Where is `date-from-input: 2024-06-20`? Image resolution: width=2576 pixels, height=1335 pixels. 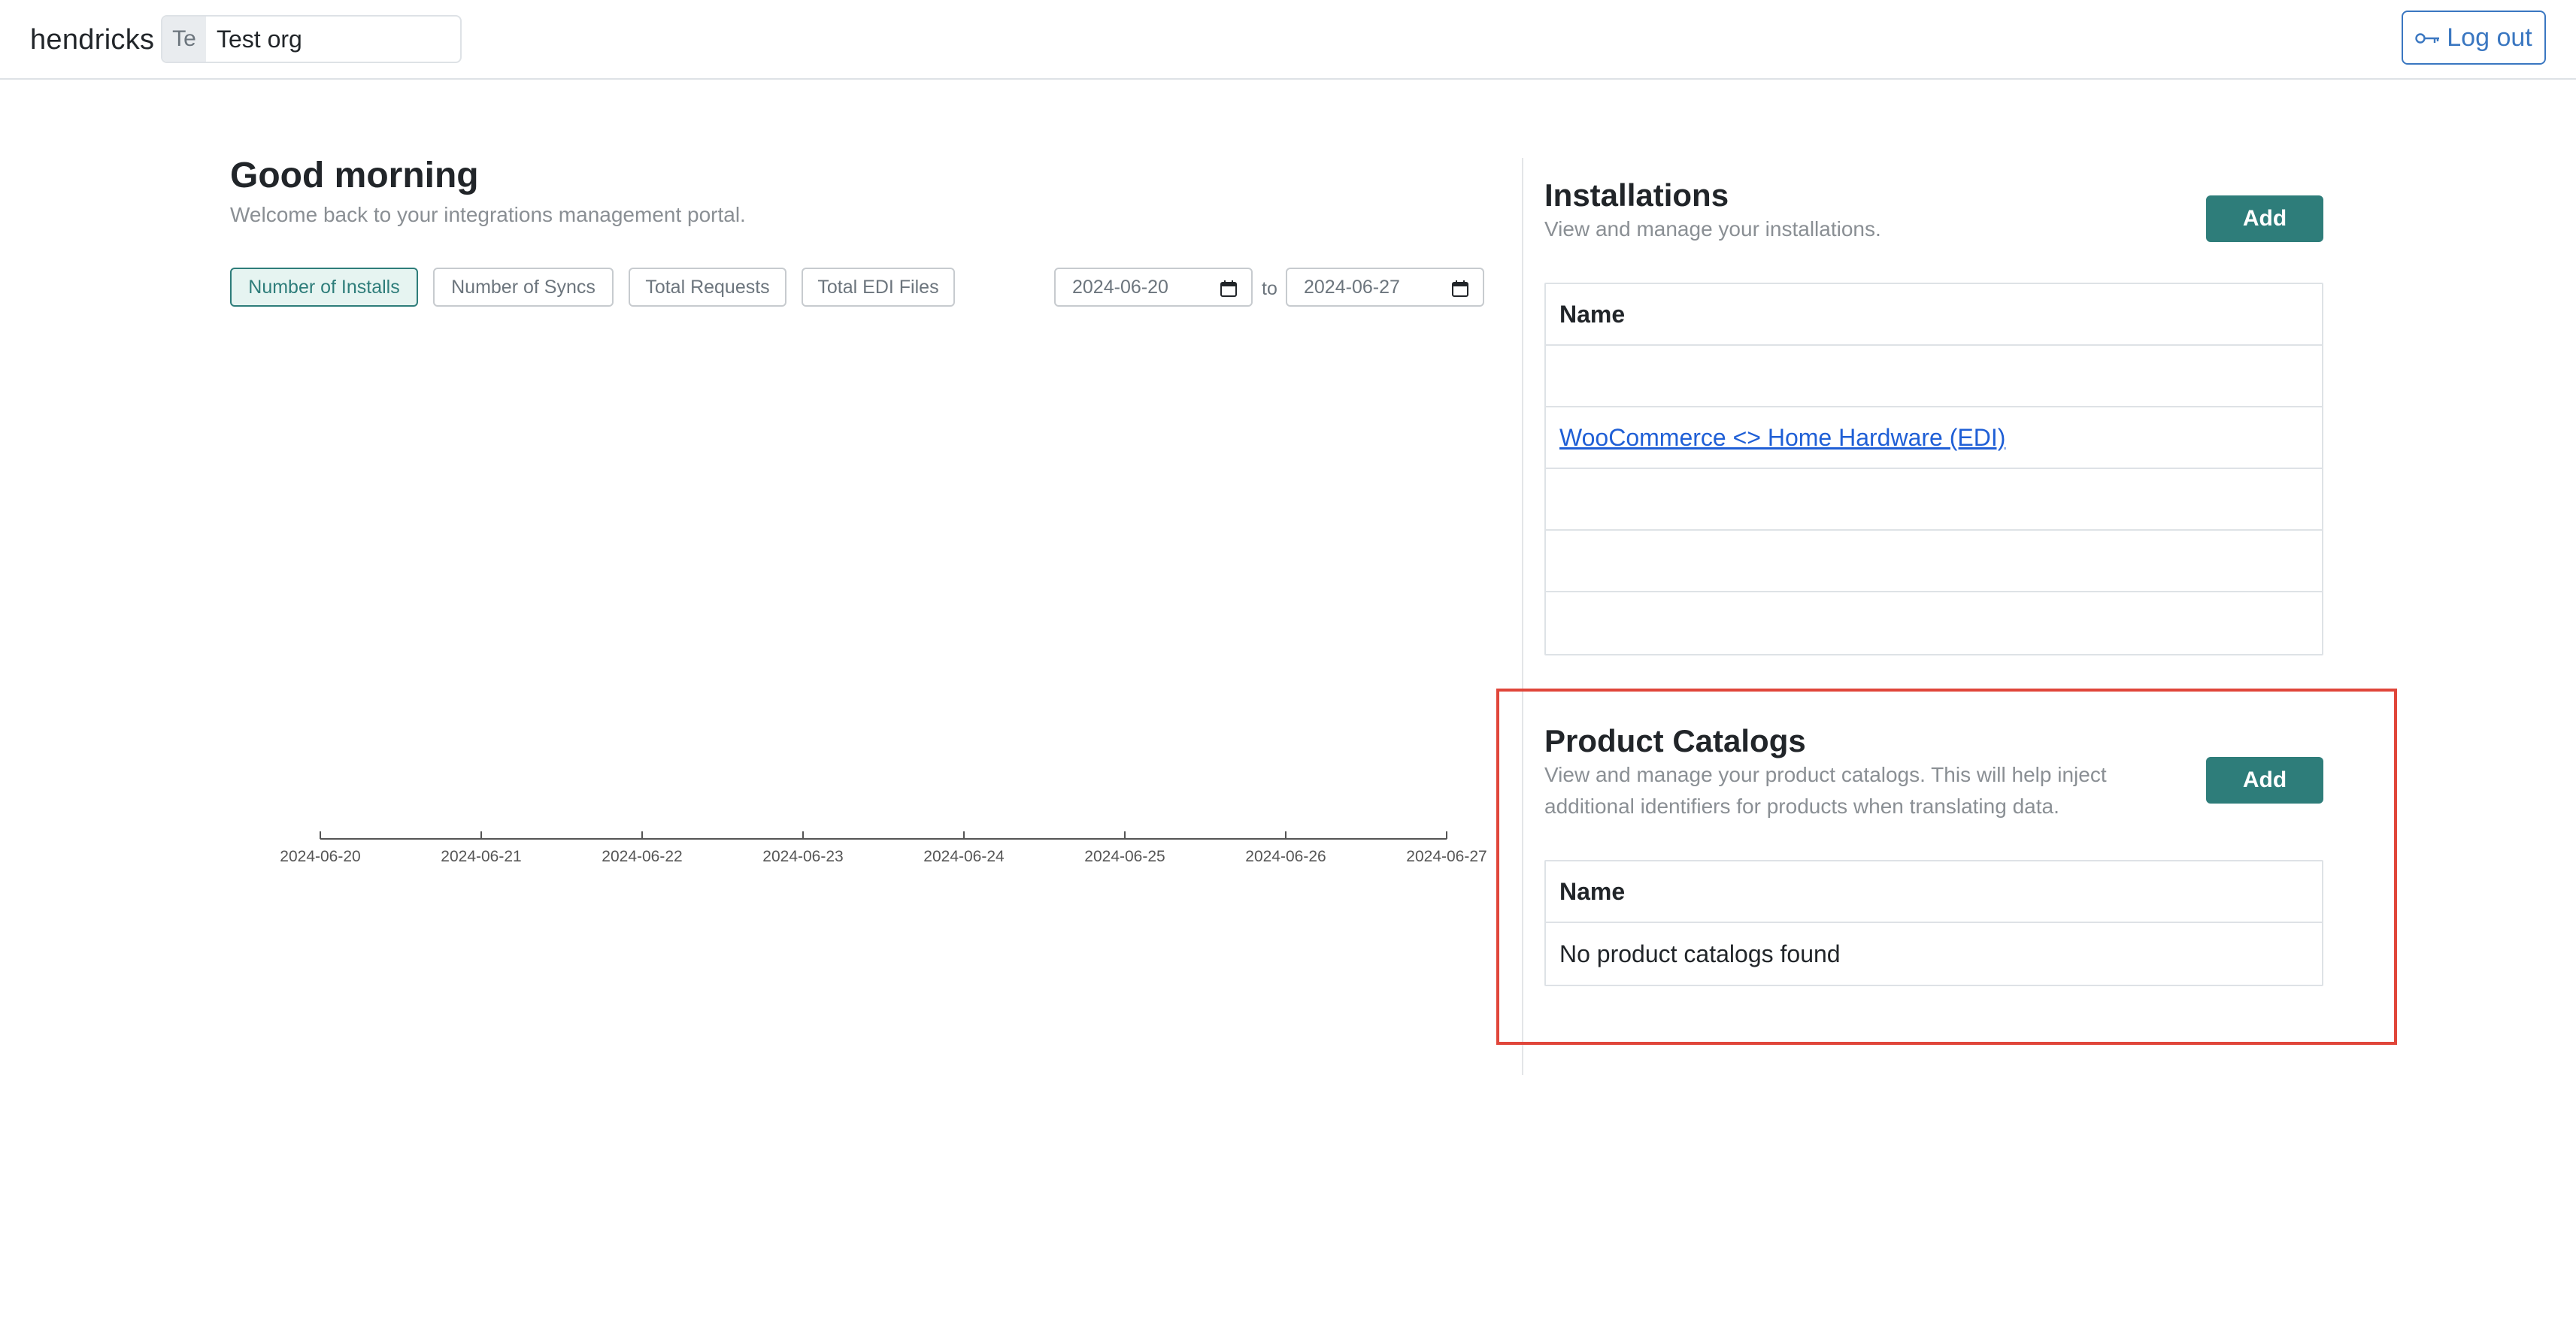
date-from-input: 2024-06-20 is located at coordinates (1153, 287).